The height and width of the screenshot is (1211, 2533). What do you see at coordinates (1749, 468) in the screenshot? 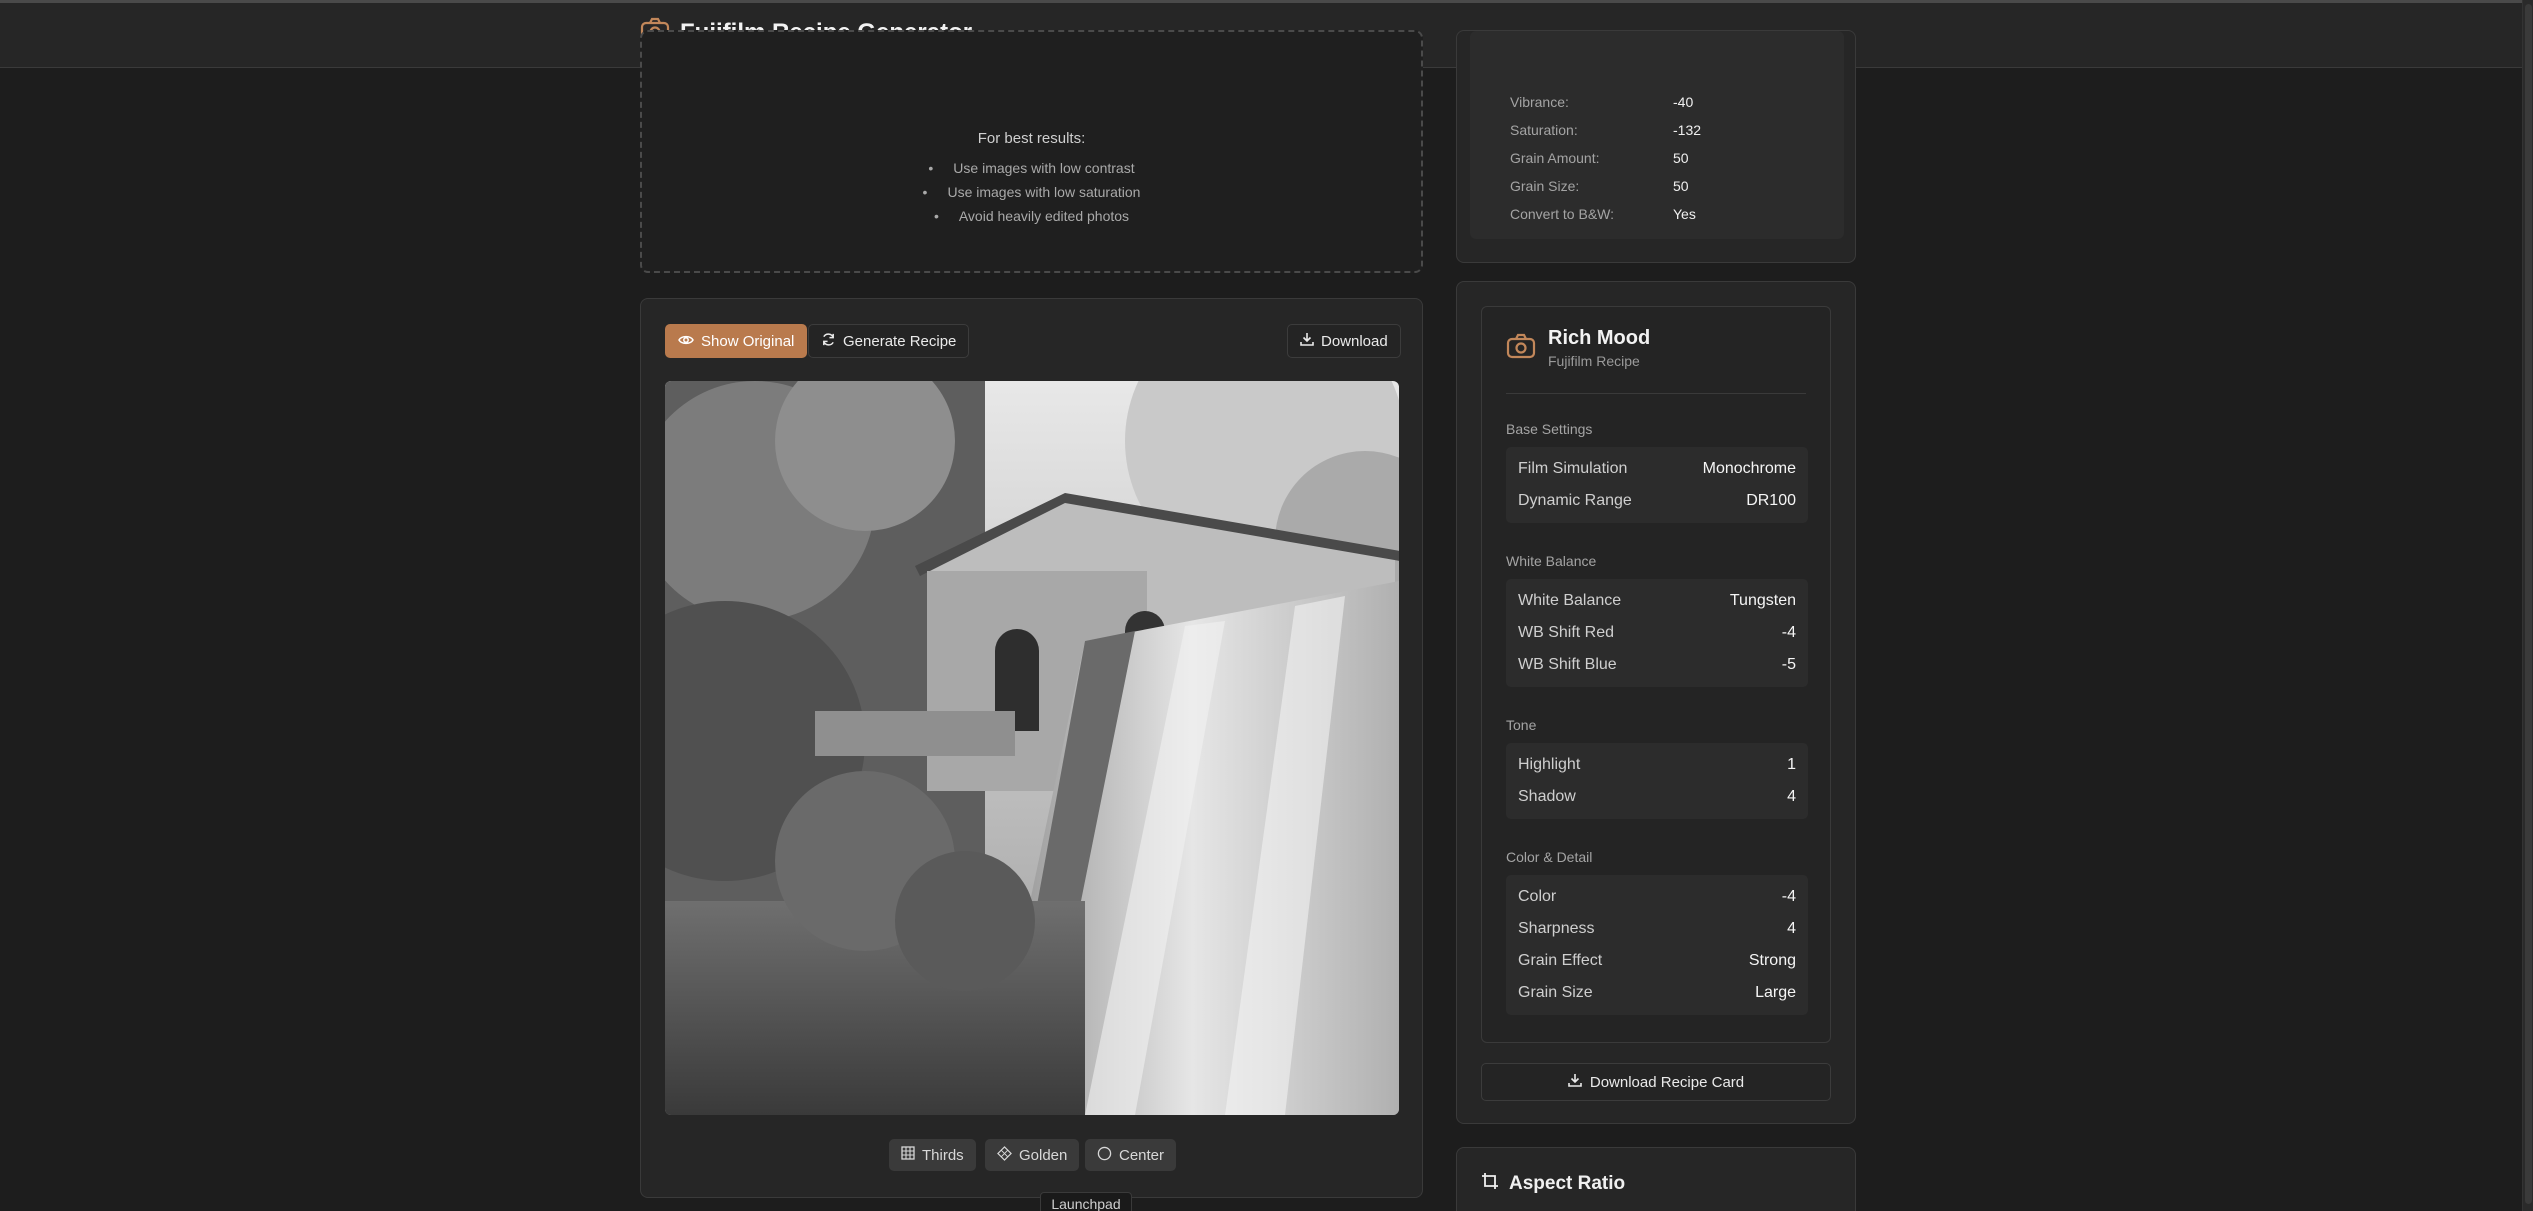
I see `row-value: Monochrome` at bounding box center [1749, 468].